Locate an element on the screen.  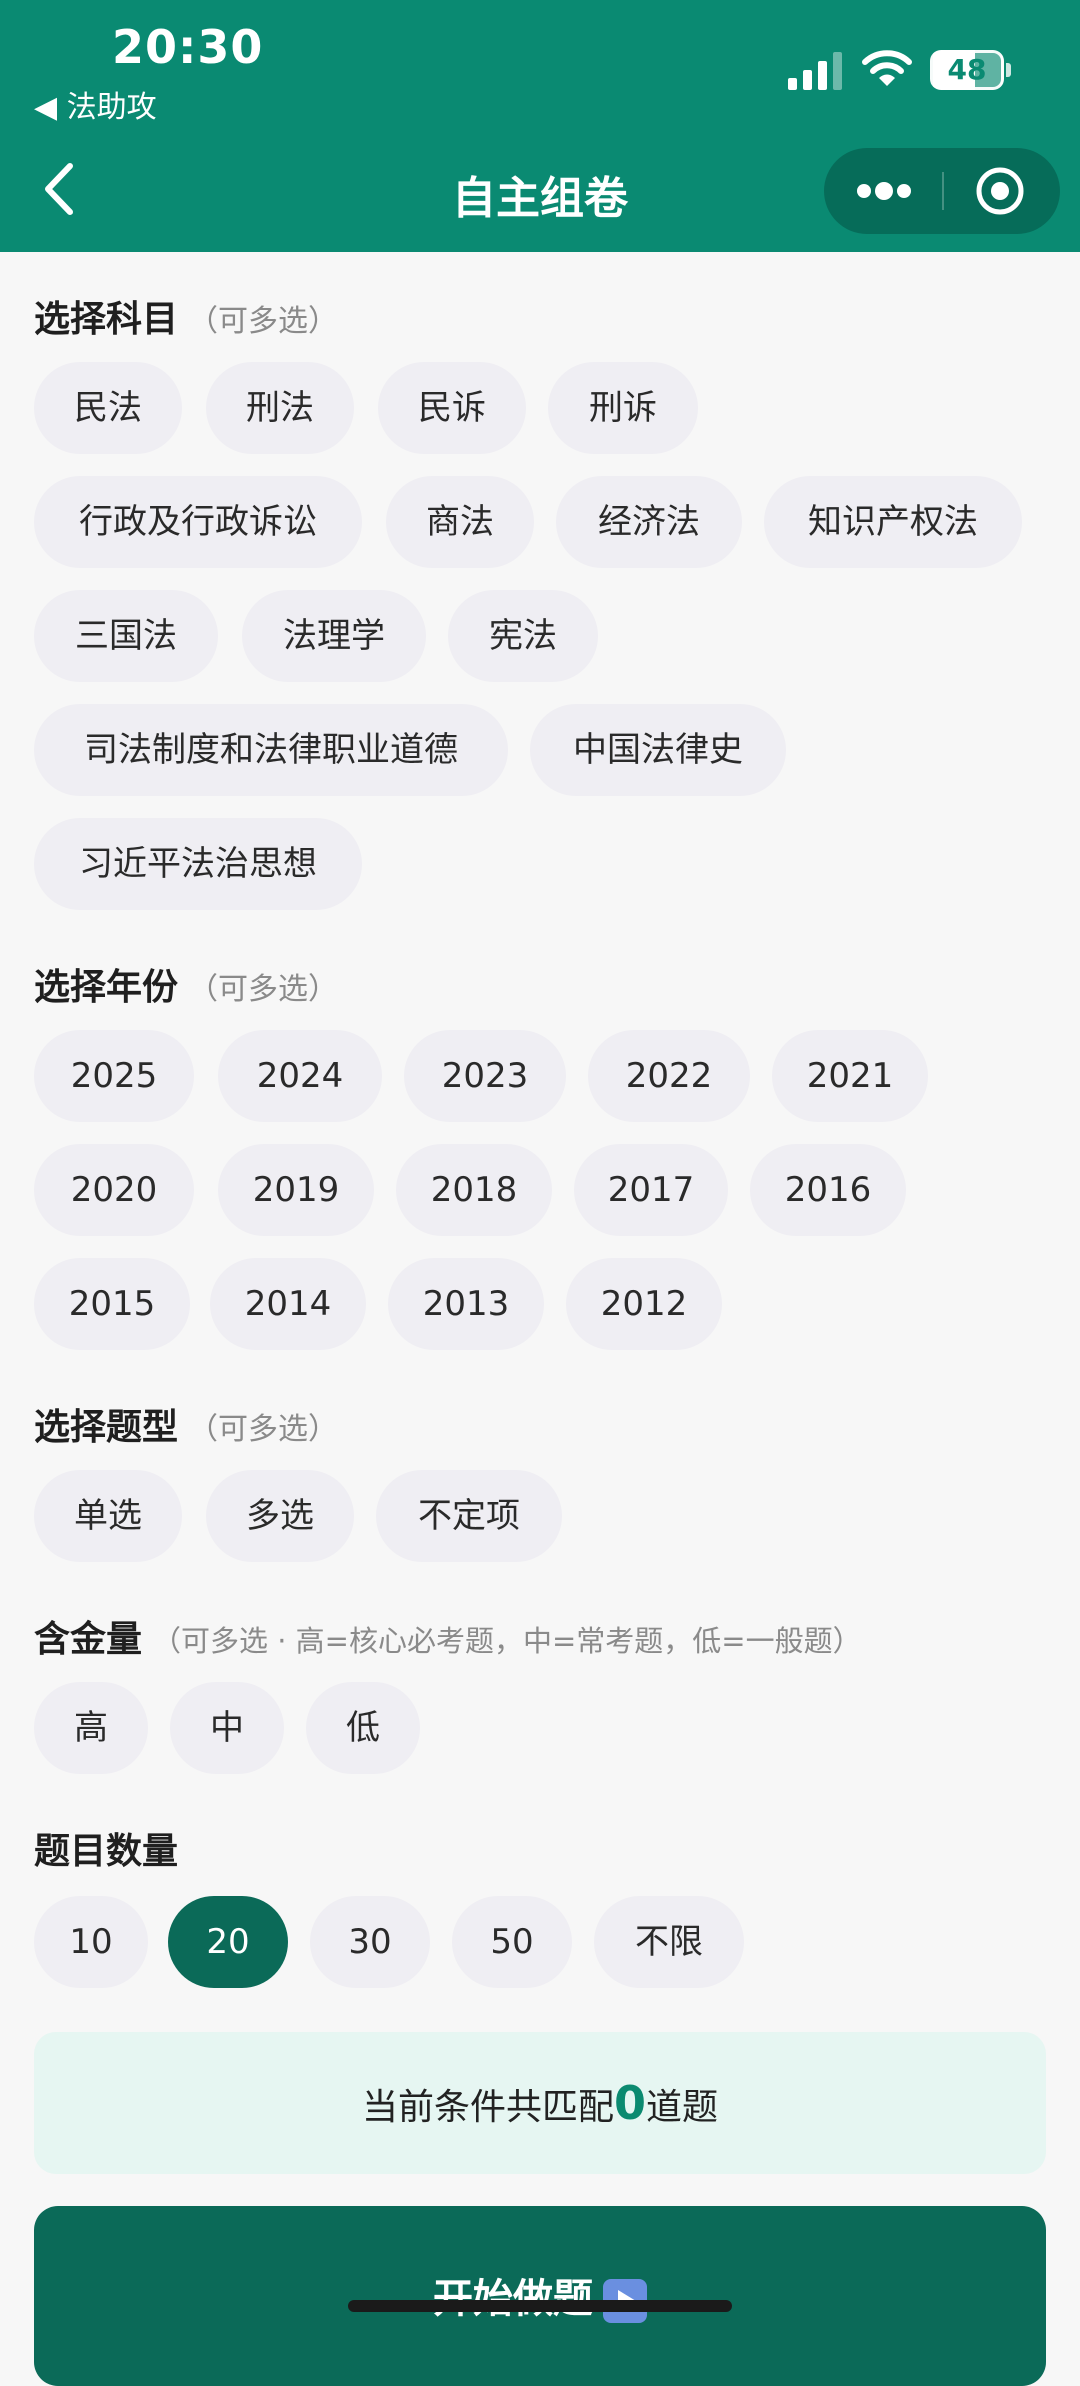
miniprogram-capsule is located at coordinates (942, 191).